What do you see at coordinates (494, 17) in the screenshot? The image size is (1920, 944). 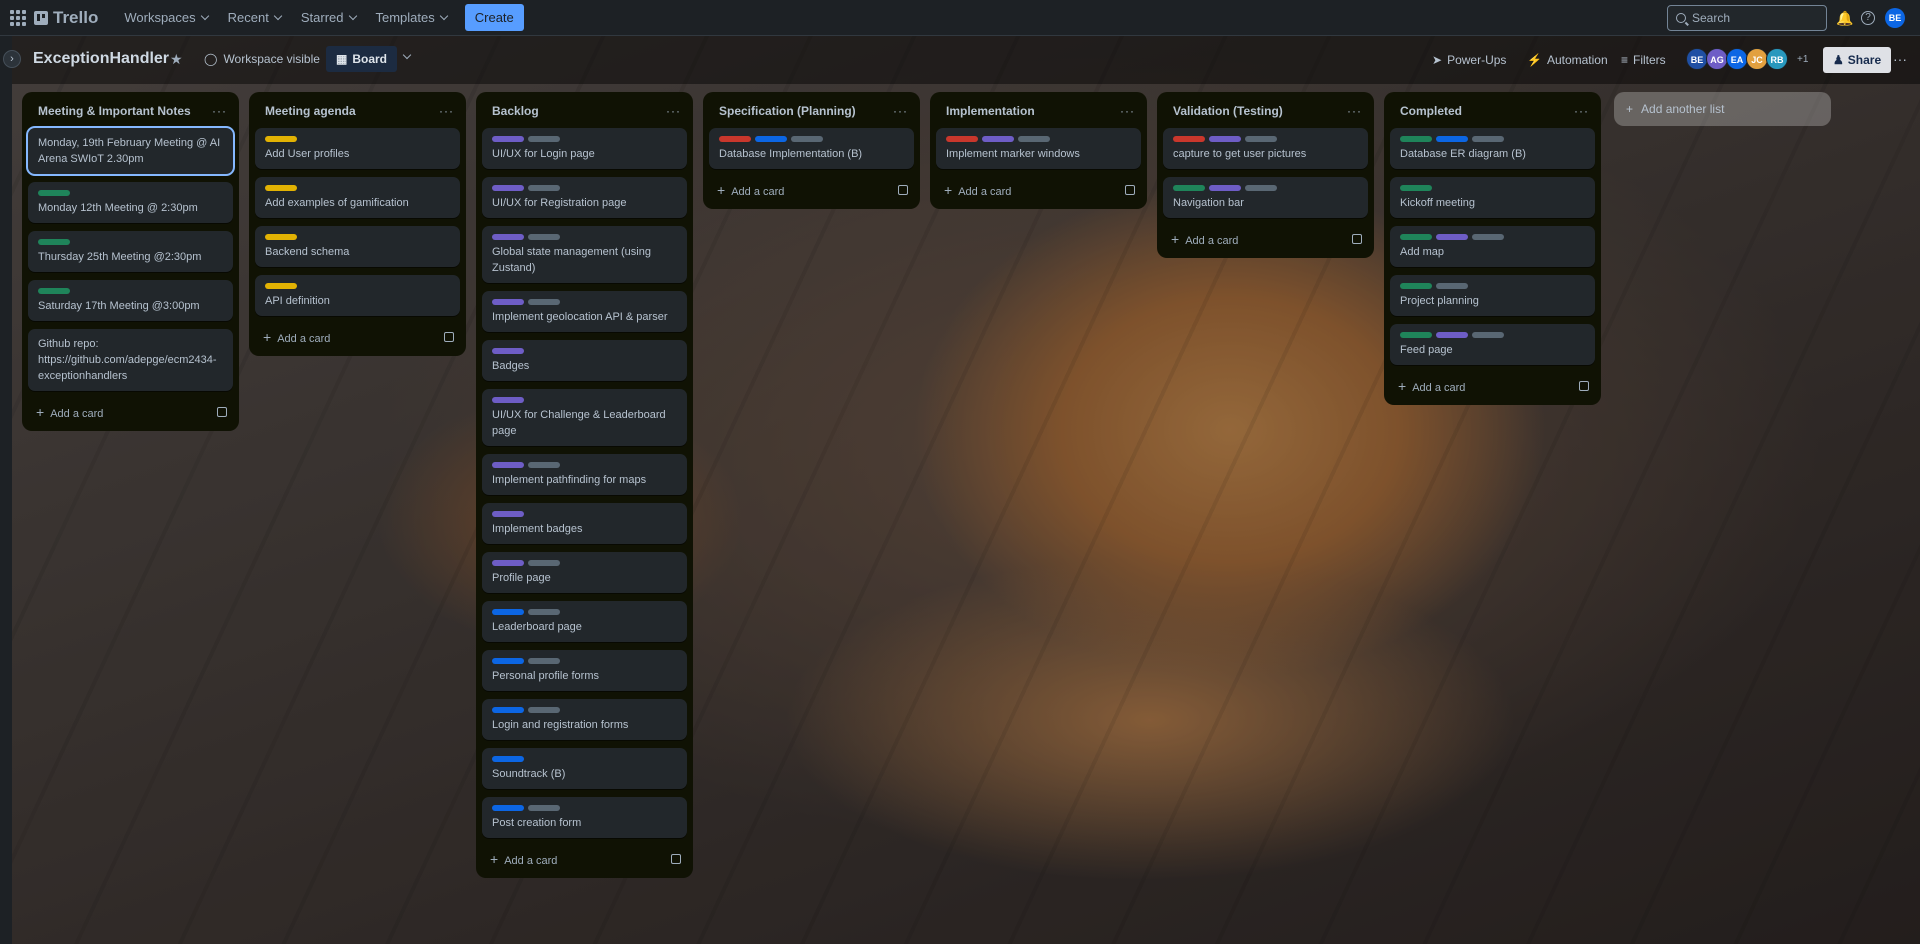 I see `create-button: Create` at bounding box center [494, 17].